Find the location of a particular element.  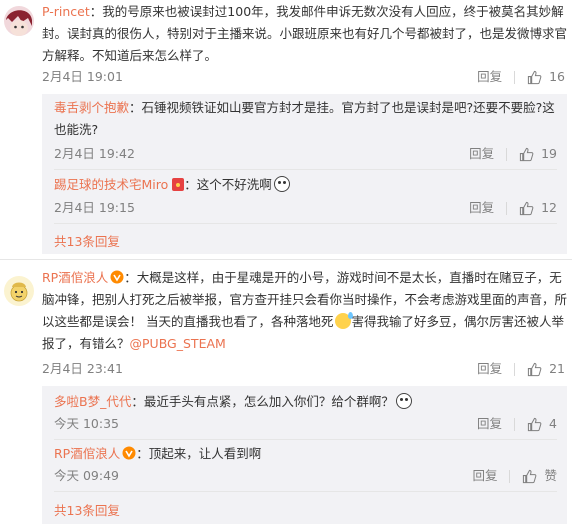

like-count: 16 is located at coordinates (557, 76).